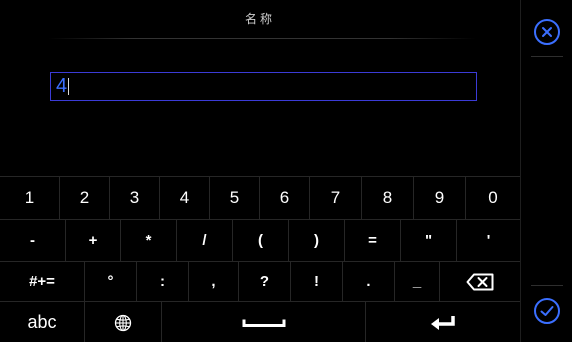 The image size is (572, 342). I want to click on language-key, so click(123, 322).